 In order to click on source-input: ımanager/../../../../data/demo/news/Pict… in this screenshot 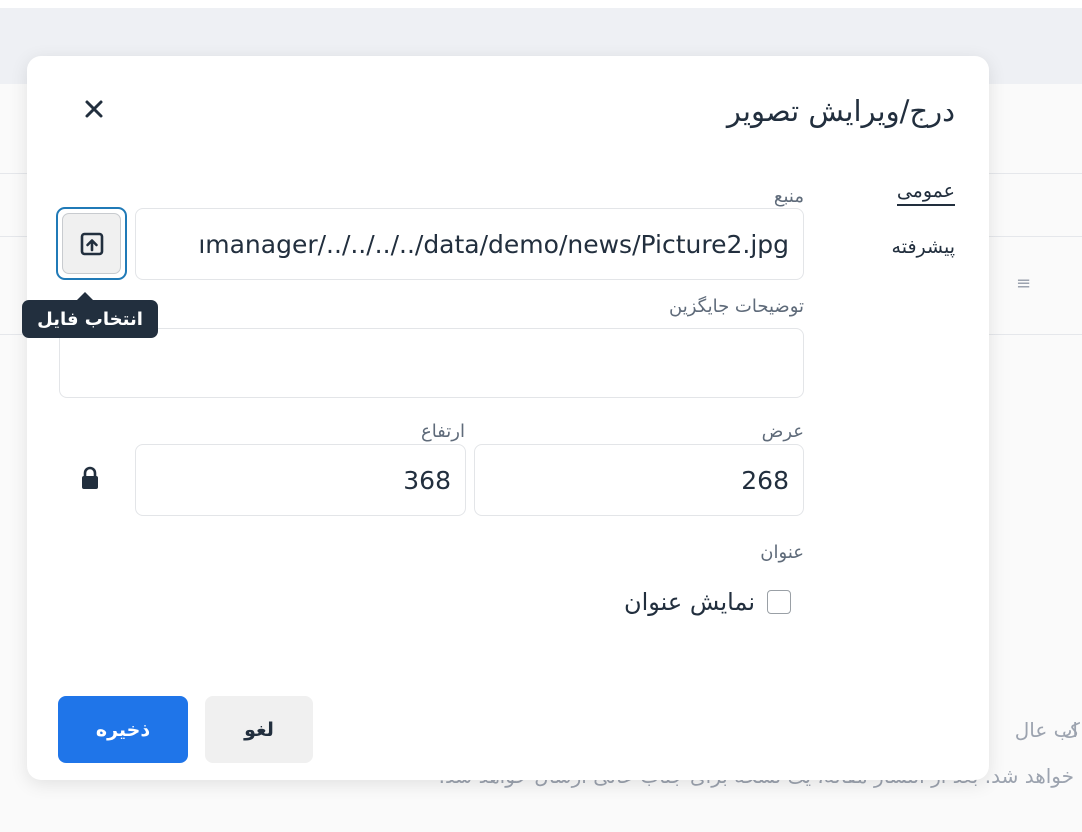, I will do `click(469, 244)`.